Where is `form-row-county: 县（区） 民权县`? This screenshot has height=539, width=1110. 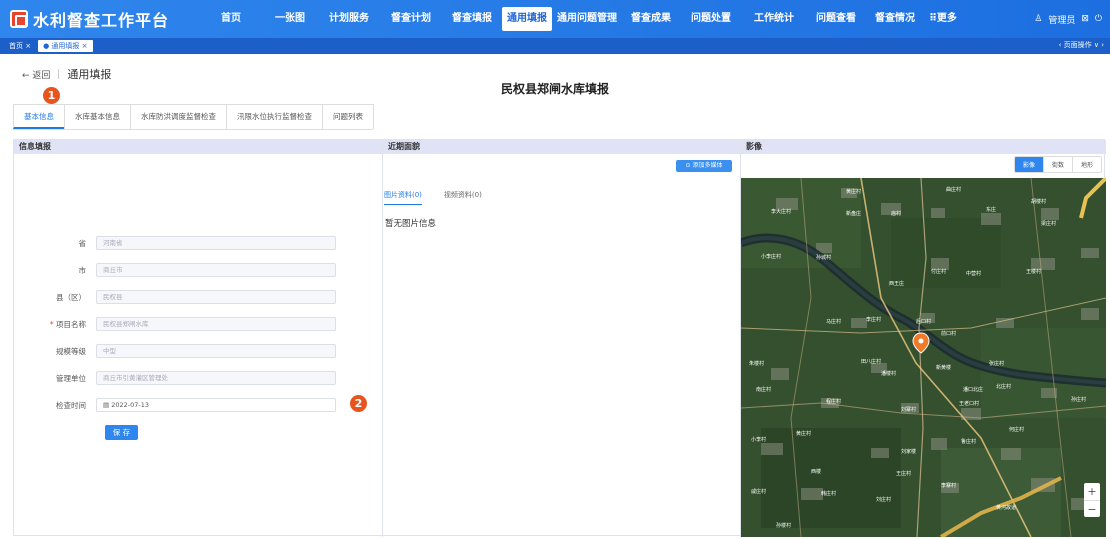 form-row-county: 县（区） 民权县 is located at coordinates (175, 297).